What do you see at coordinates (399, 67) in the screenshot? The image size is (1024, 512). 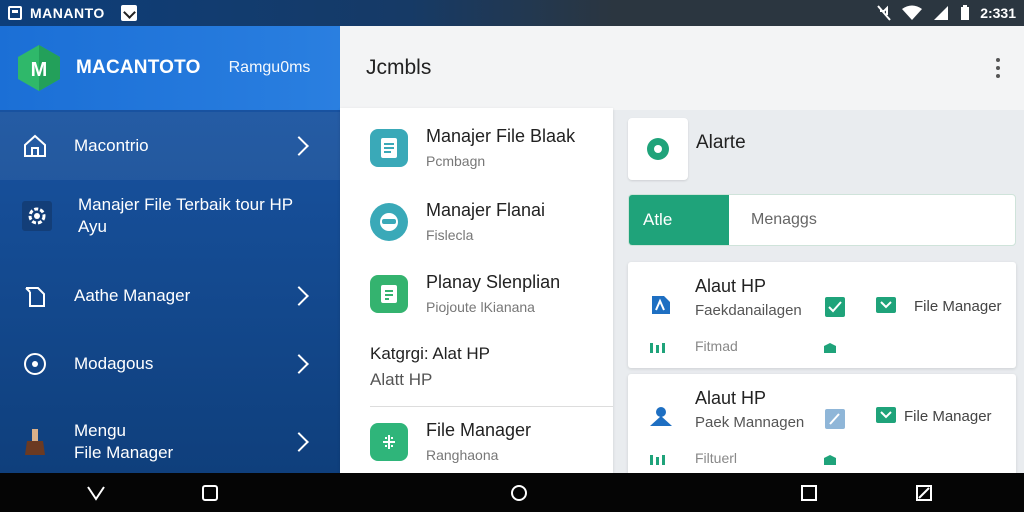 I see `page-title: Jcmbls` at bounding box center [399, 67].